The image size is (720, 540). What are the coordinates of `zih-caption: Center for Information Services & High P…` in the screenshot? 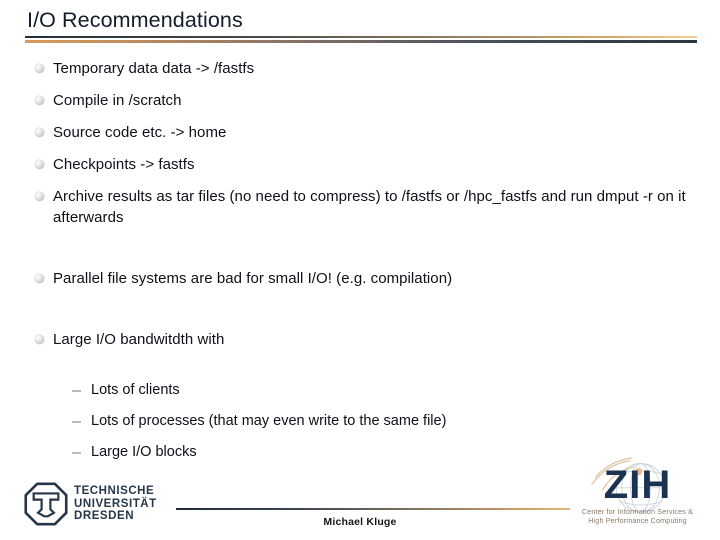 It's located at (637, 516).